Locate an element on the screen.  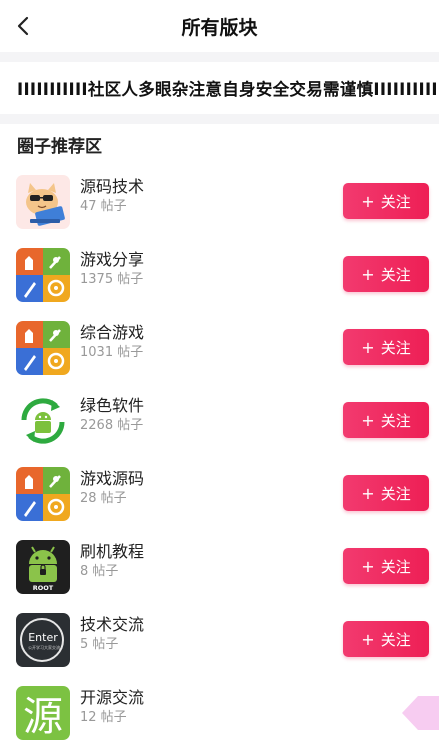
android-recycle-icon is located at coordinates (43, 421).